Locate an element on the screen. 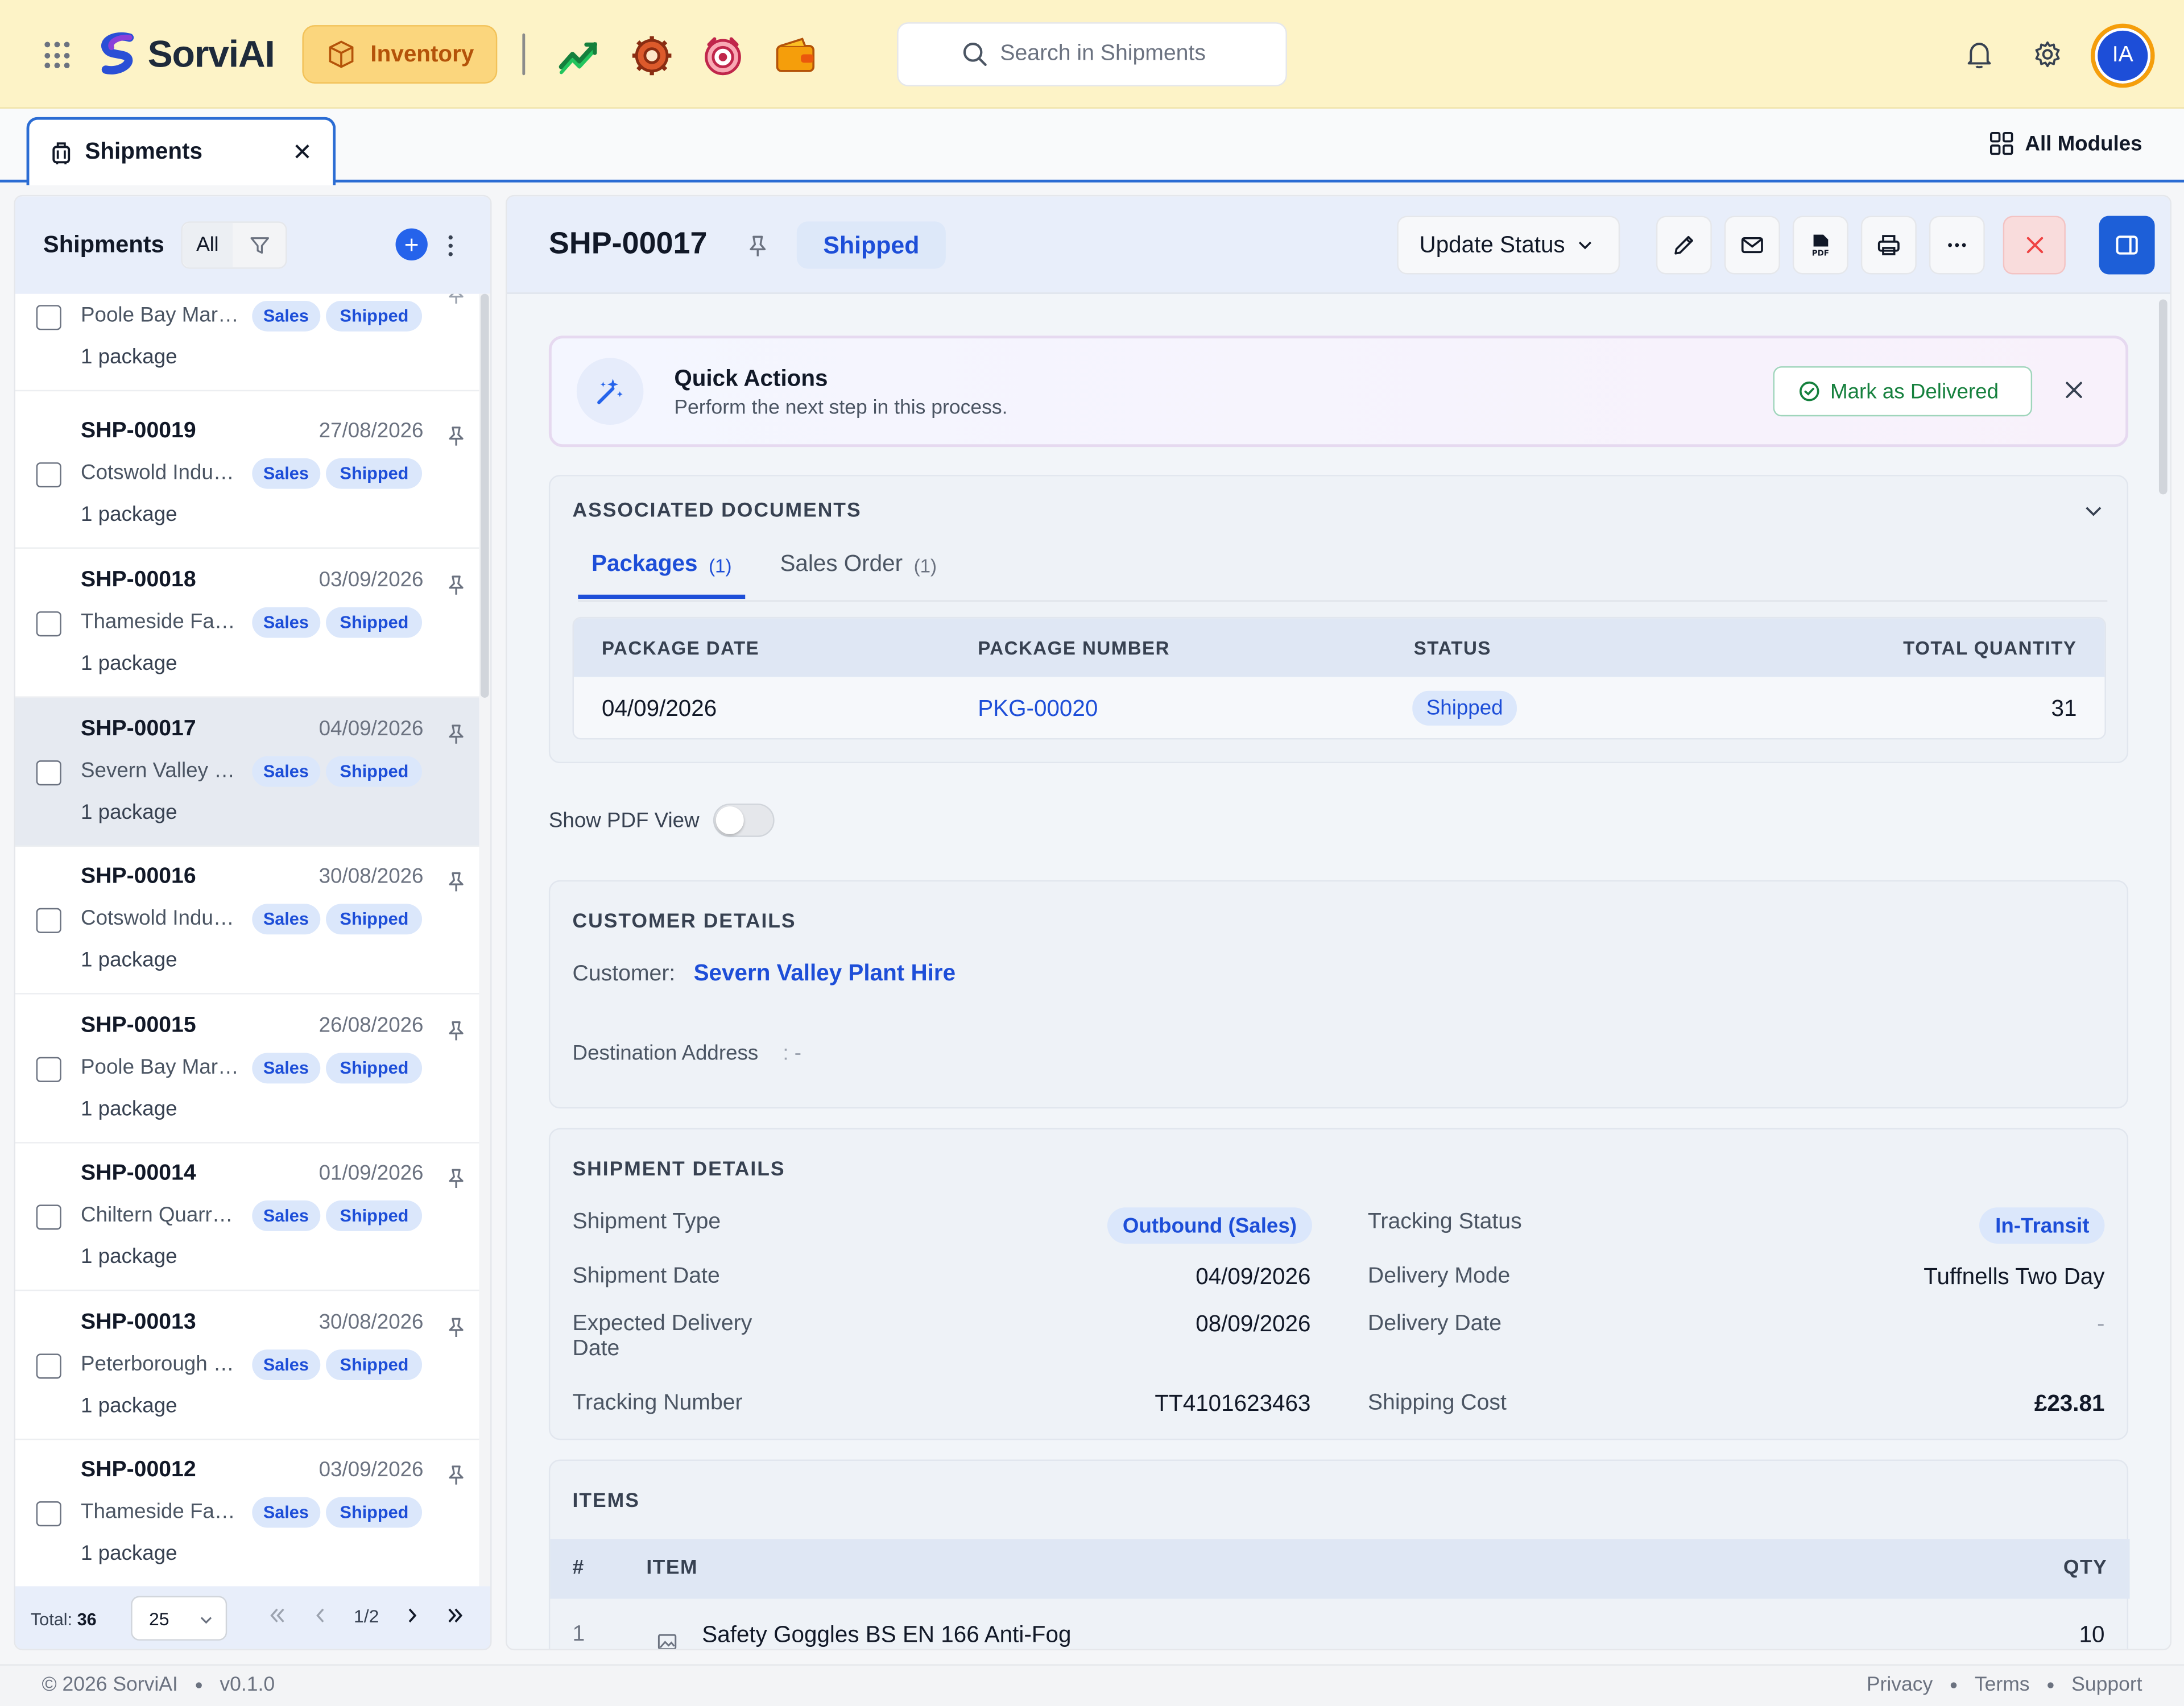 The height and width of the screenshot is (1706, 2184). target-icon is located at coordinates (723, 56).